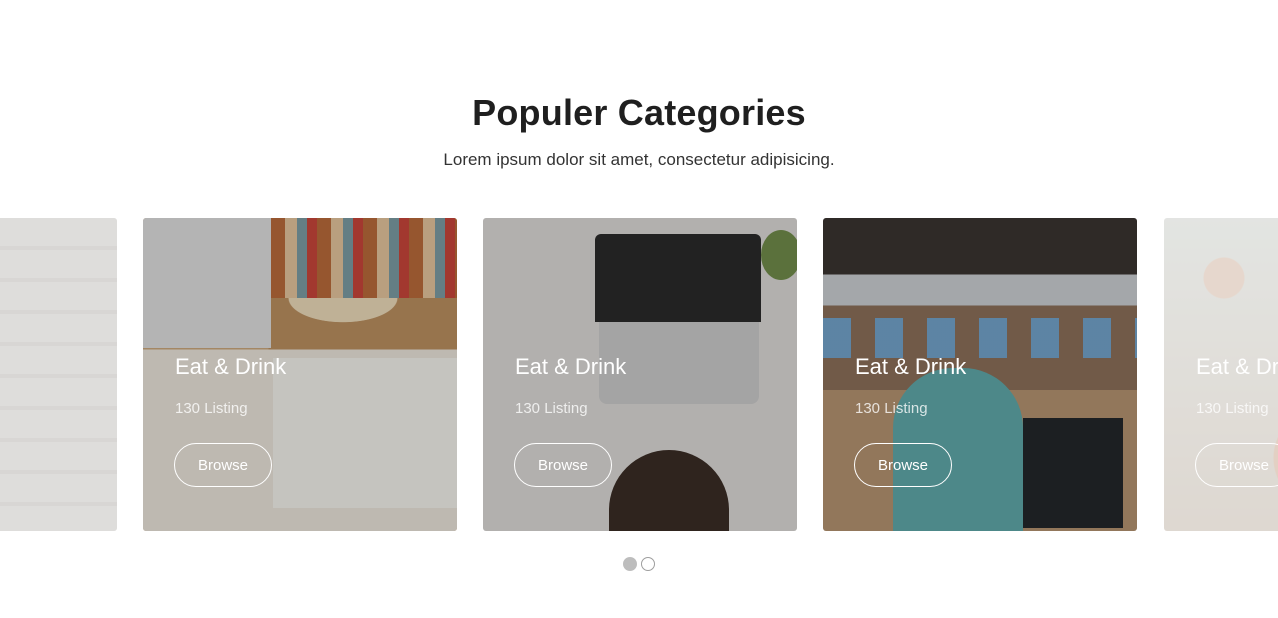 This screenshot has width=1278, height=618. I want to click on section-title: Populer Categories, so click(639, 112).